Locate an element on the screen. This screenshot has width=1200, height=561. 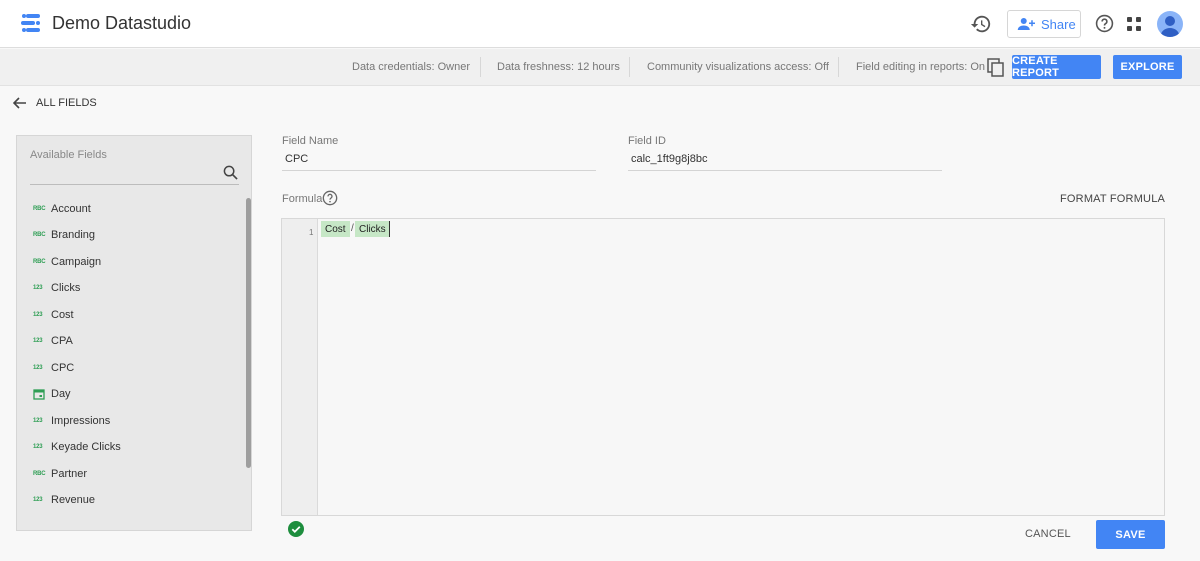
history-icon is located at coordinates (981, 24).